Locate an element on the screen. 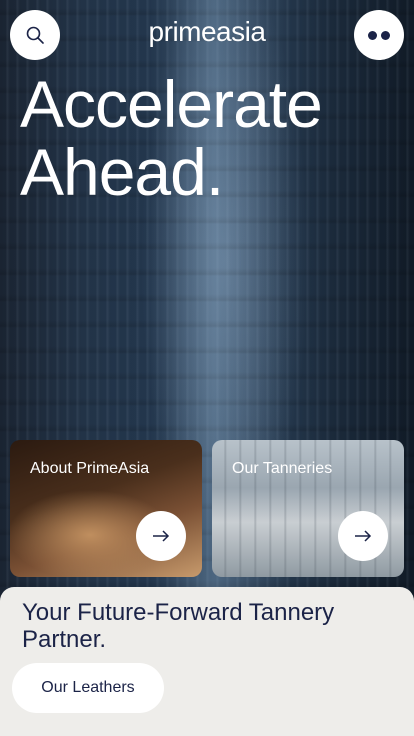 This screenshot has width=414, height=736. about-card: About PrimeAsia is located at coordinates (106, 508).